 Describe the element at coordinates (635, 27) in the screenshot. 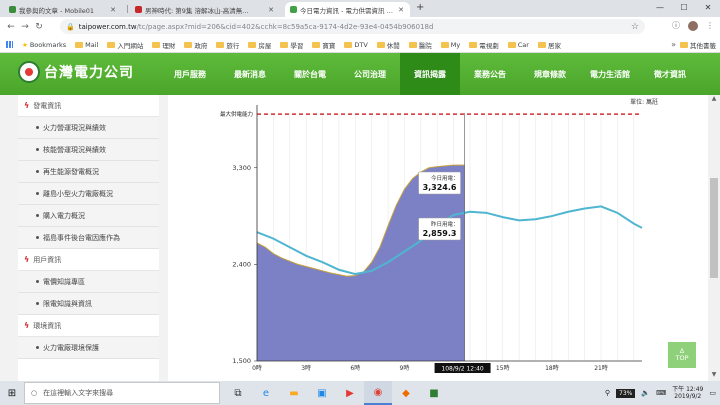

I see `bookmark-star-icon: ☆` at that location.